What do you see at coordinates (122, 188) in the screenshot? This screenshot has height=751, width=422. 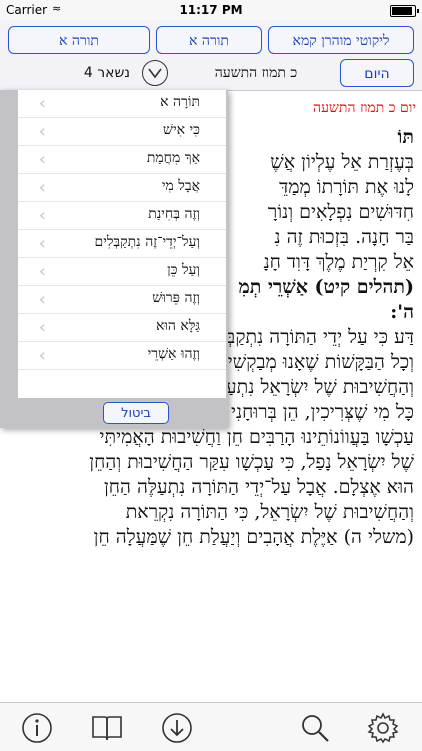 I see `list-item: ‹ אֲבָל מִי` at bounding box center [122, 188].